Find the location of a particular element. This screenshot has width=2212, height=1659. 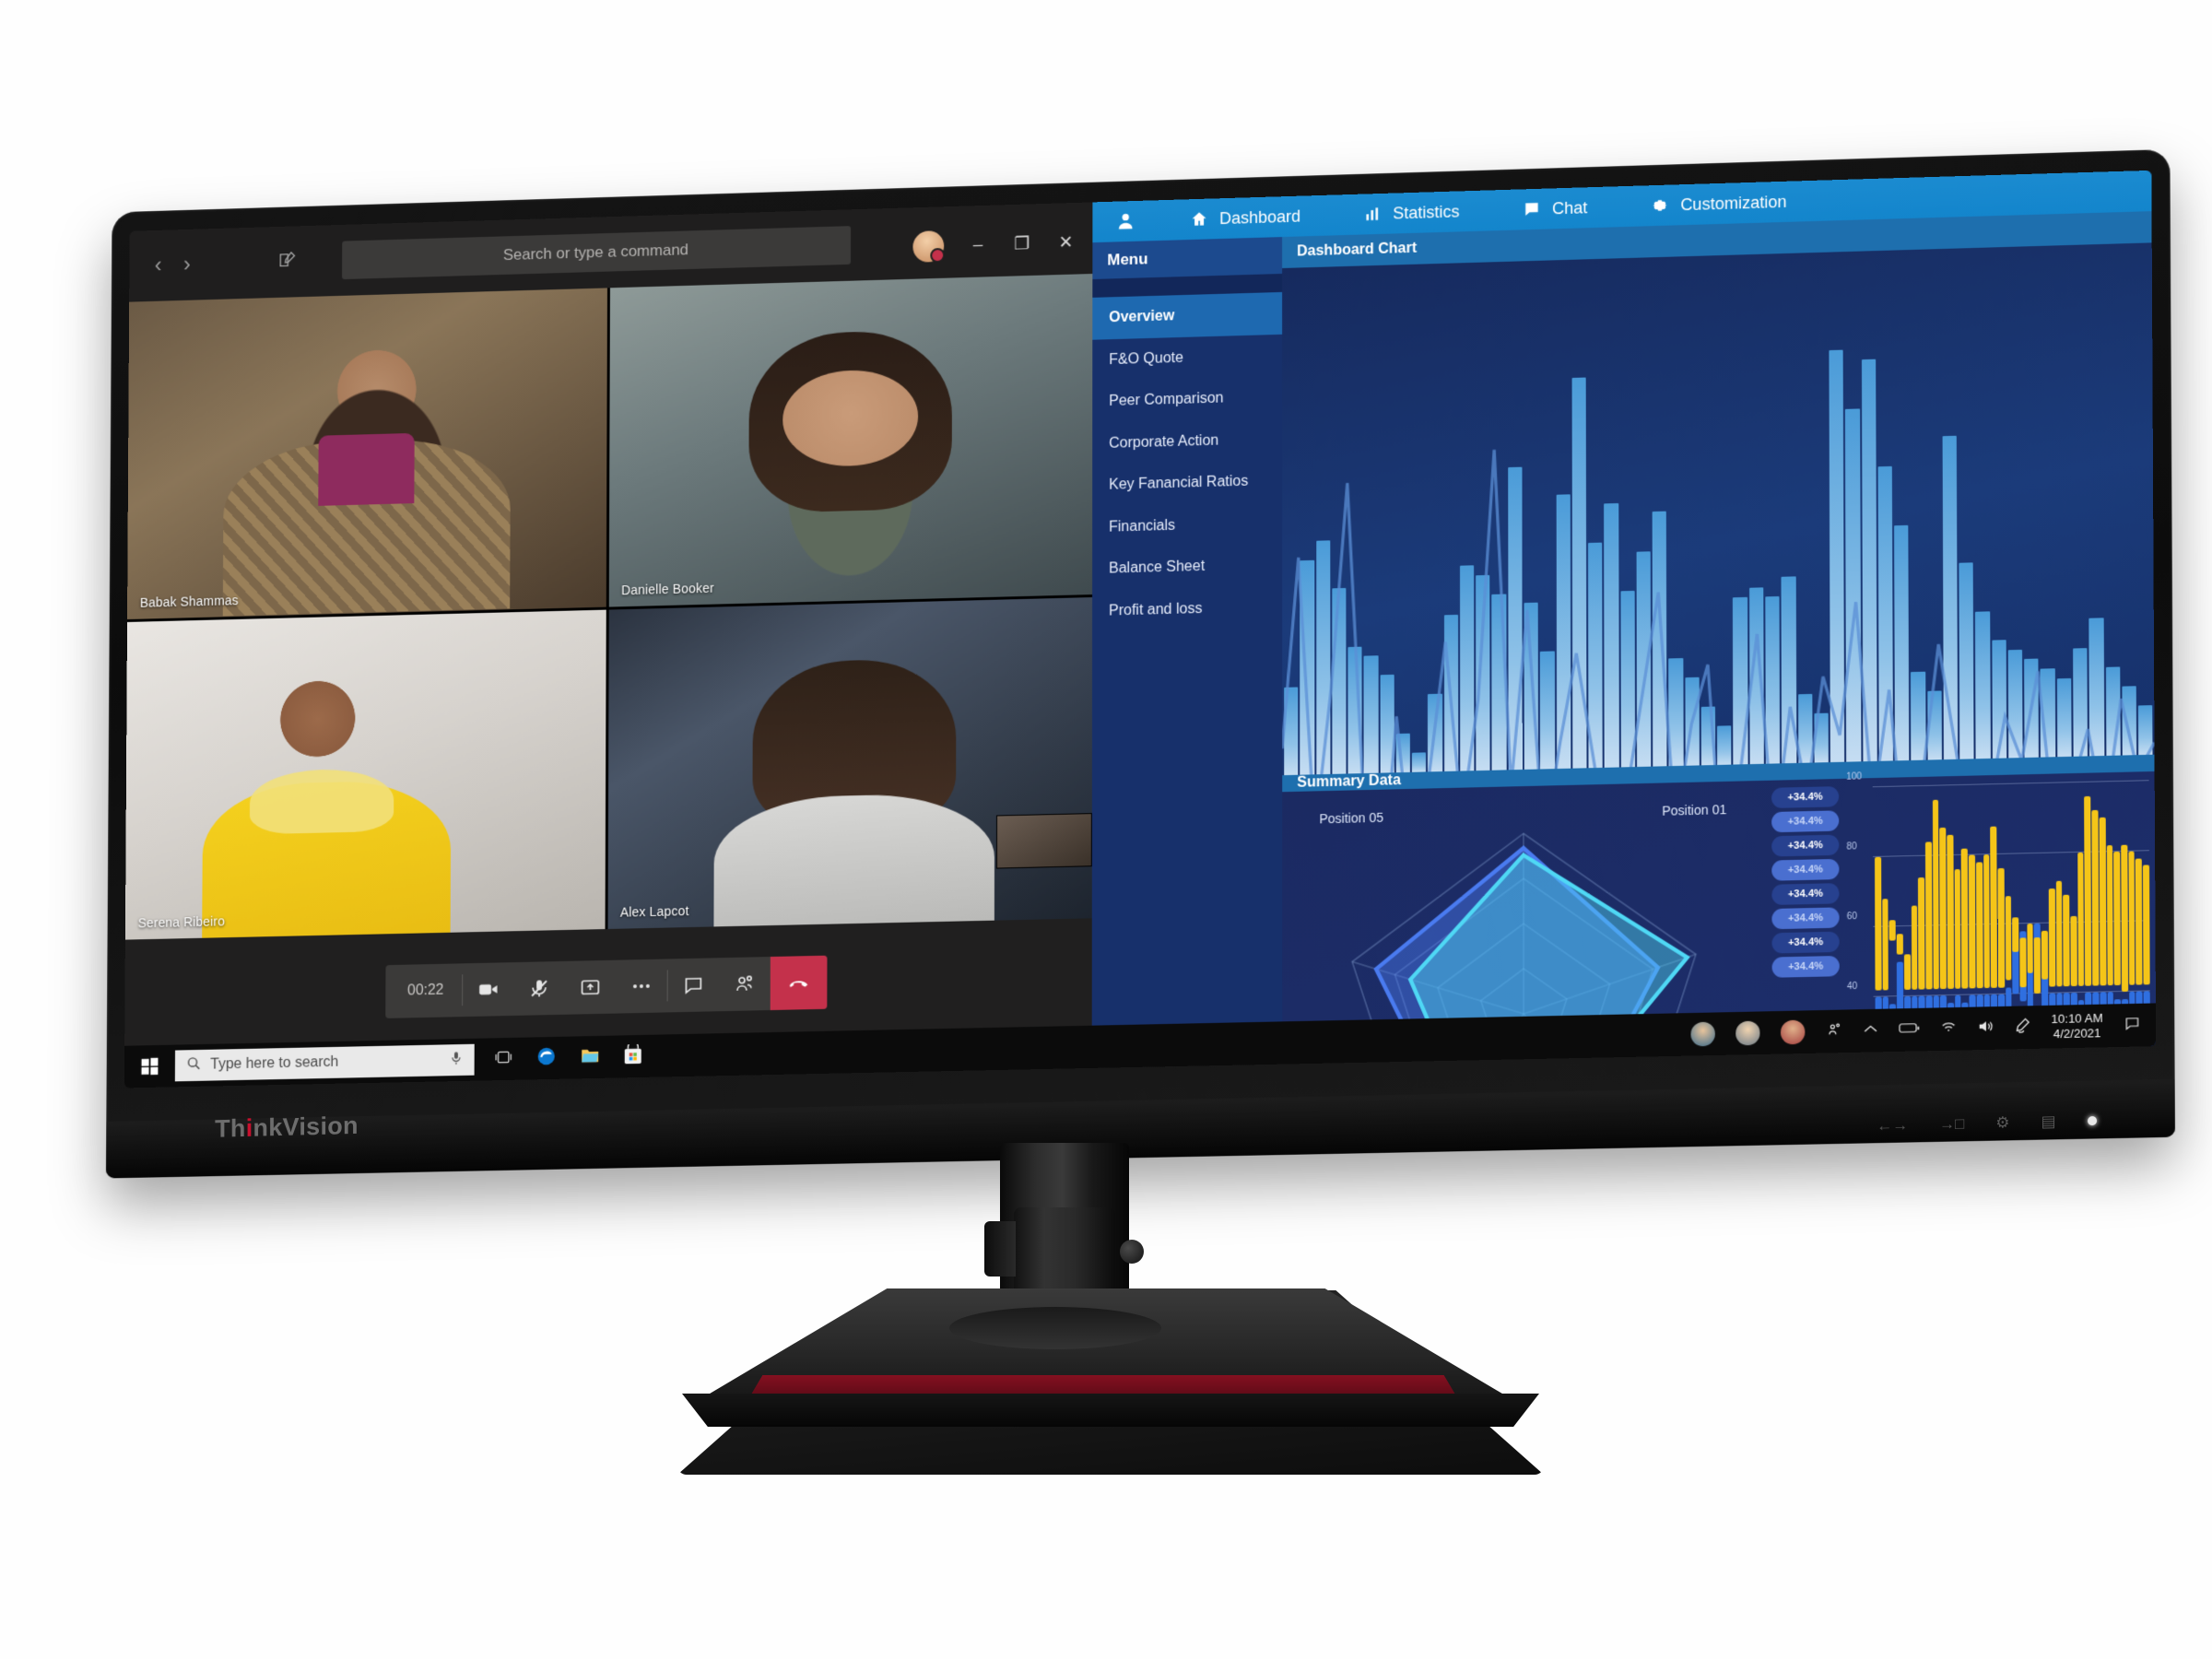

nav-label: Customization is located at coordinates (1733, 203).